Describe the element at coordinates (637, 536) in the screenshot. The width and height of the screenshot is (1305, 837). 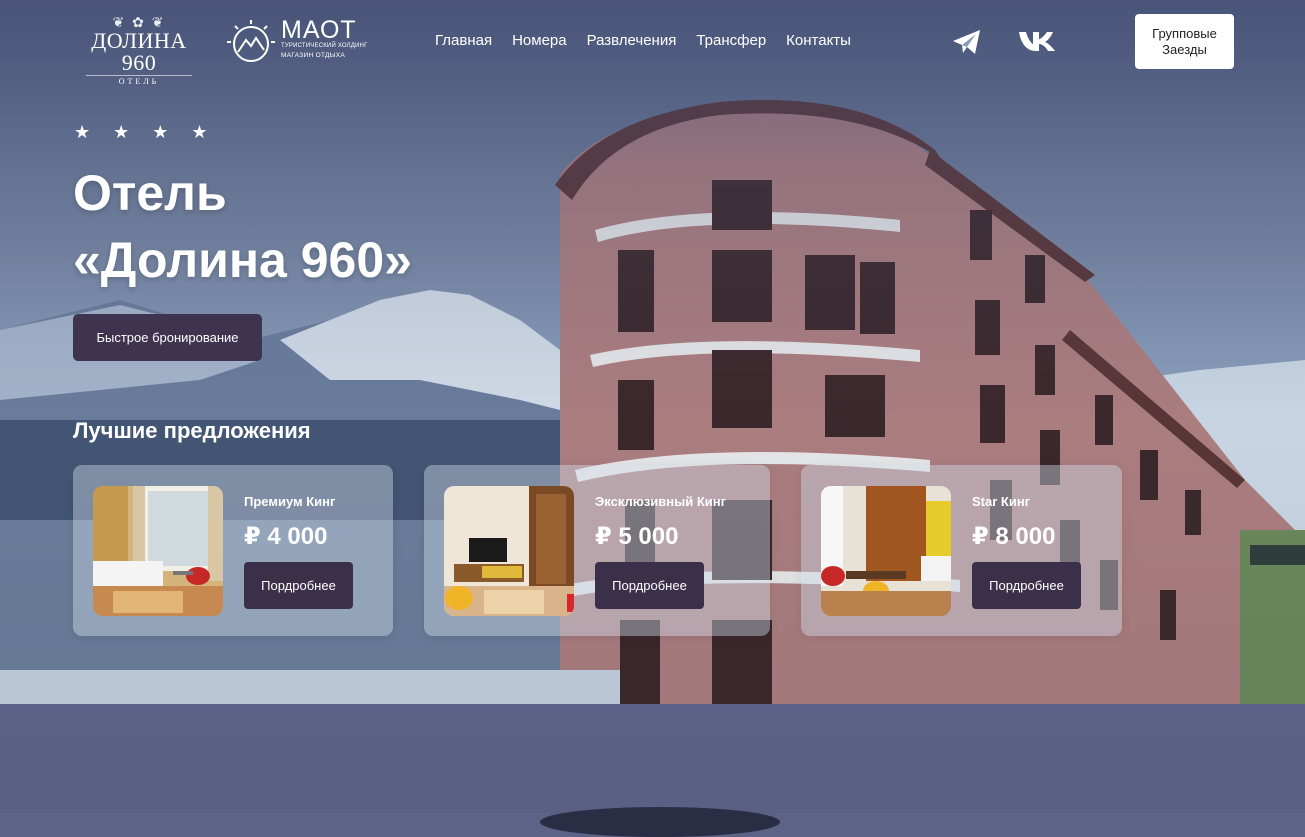
I see `offer-price: ₽ 5 000` at that location.